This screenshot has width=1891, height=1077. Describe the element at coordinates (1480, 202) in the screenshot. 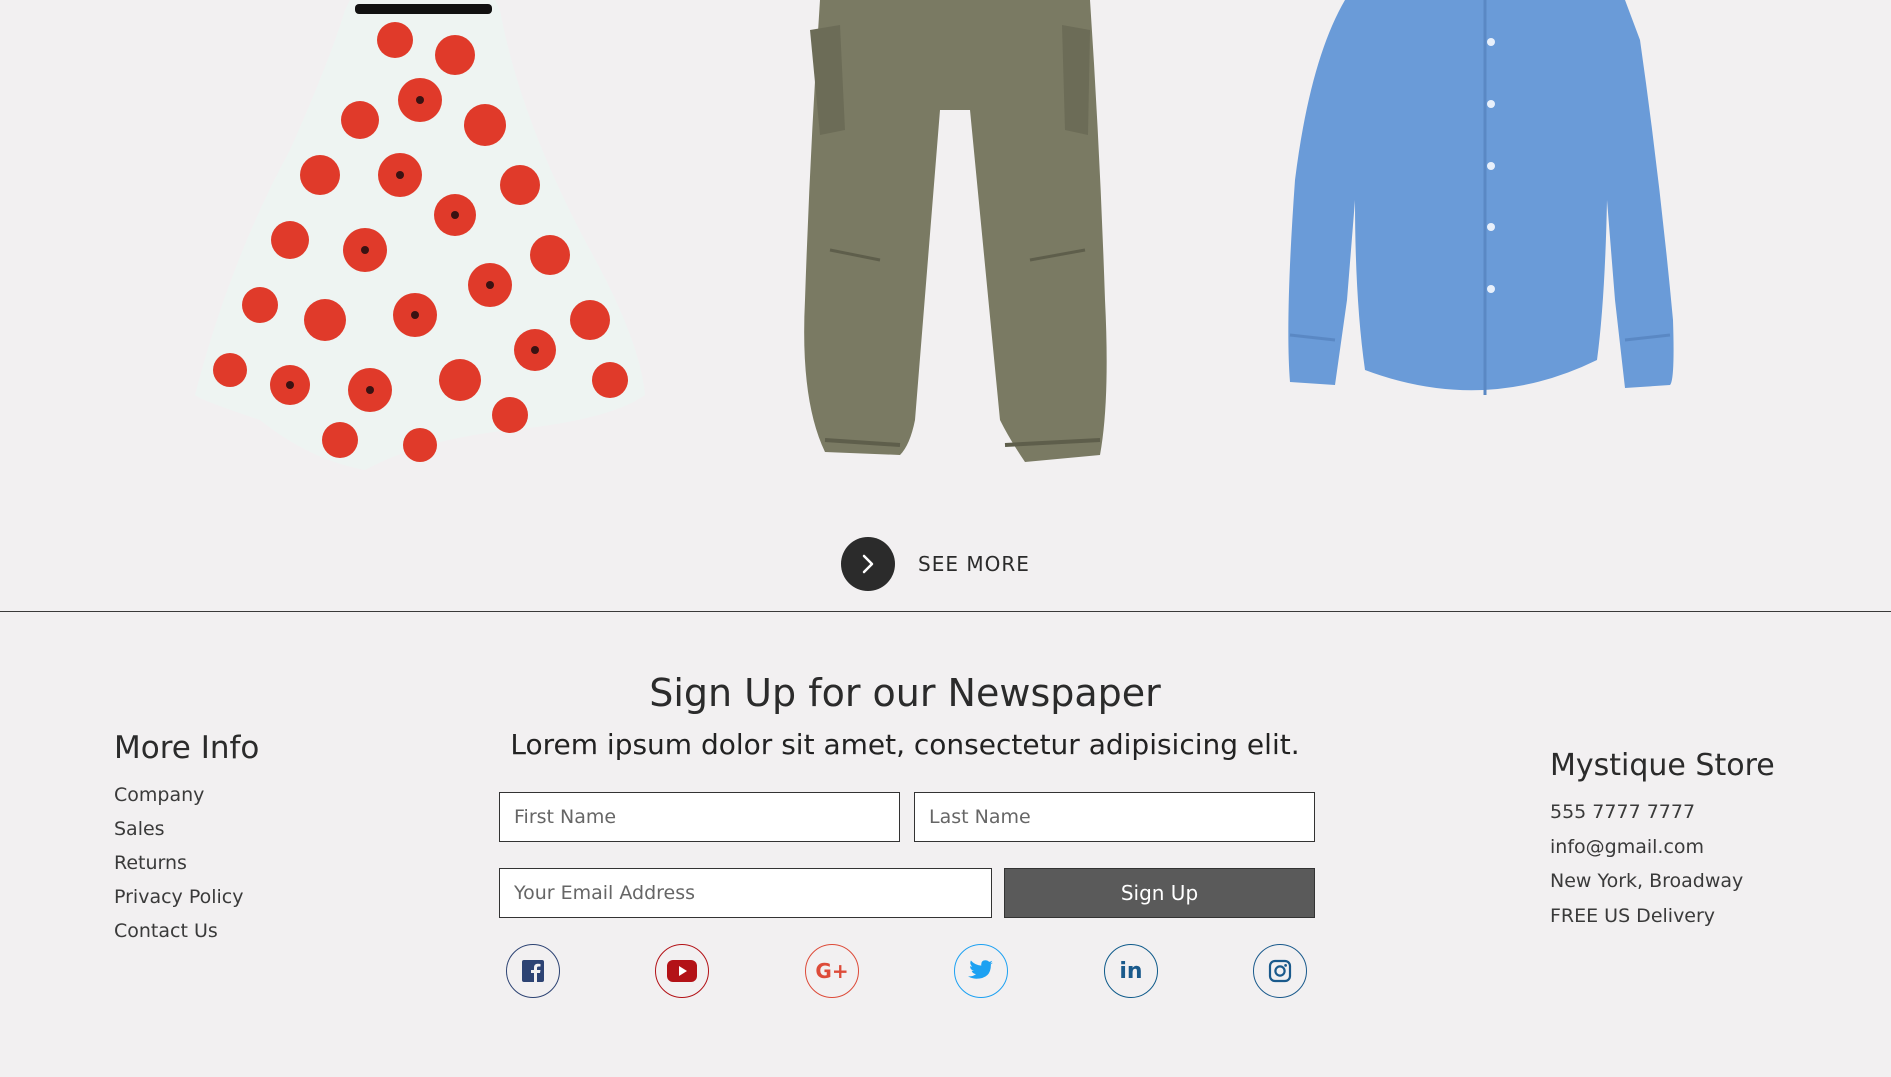

I see `blue-shirt-image` at that location.